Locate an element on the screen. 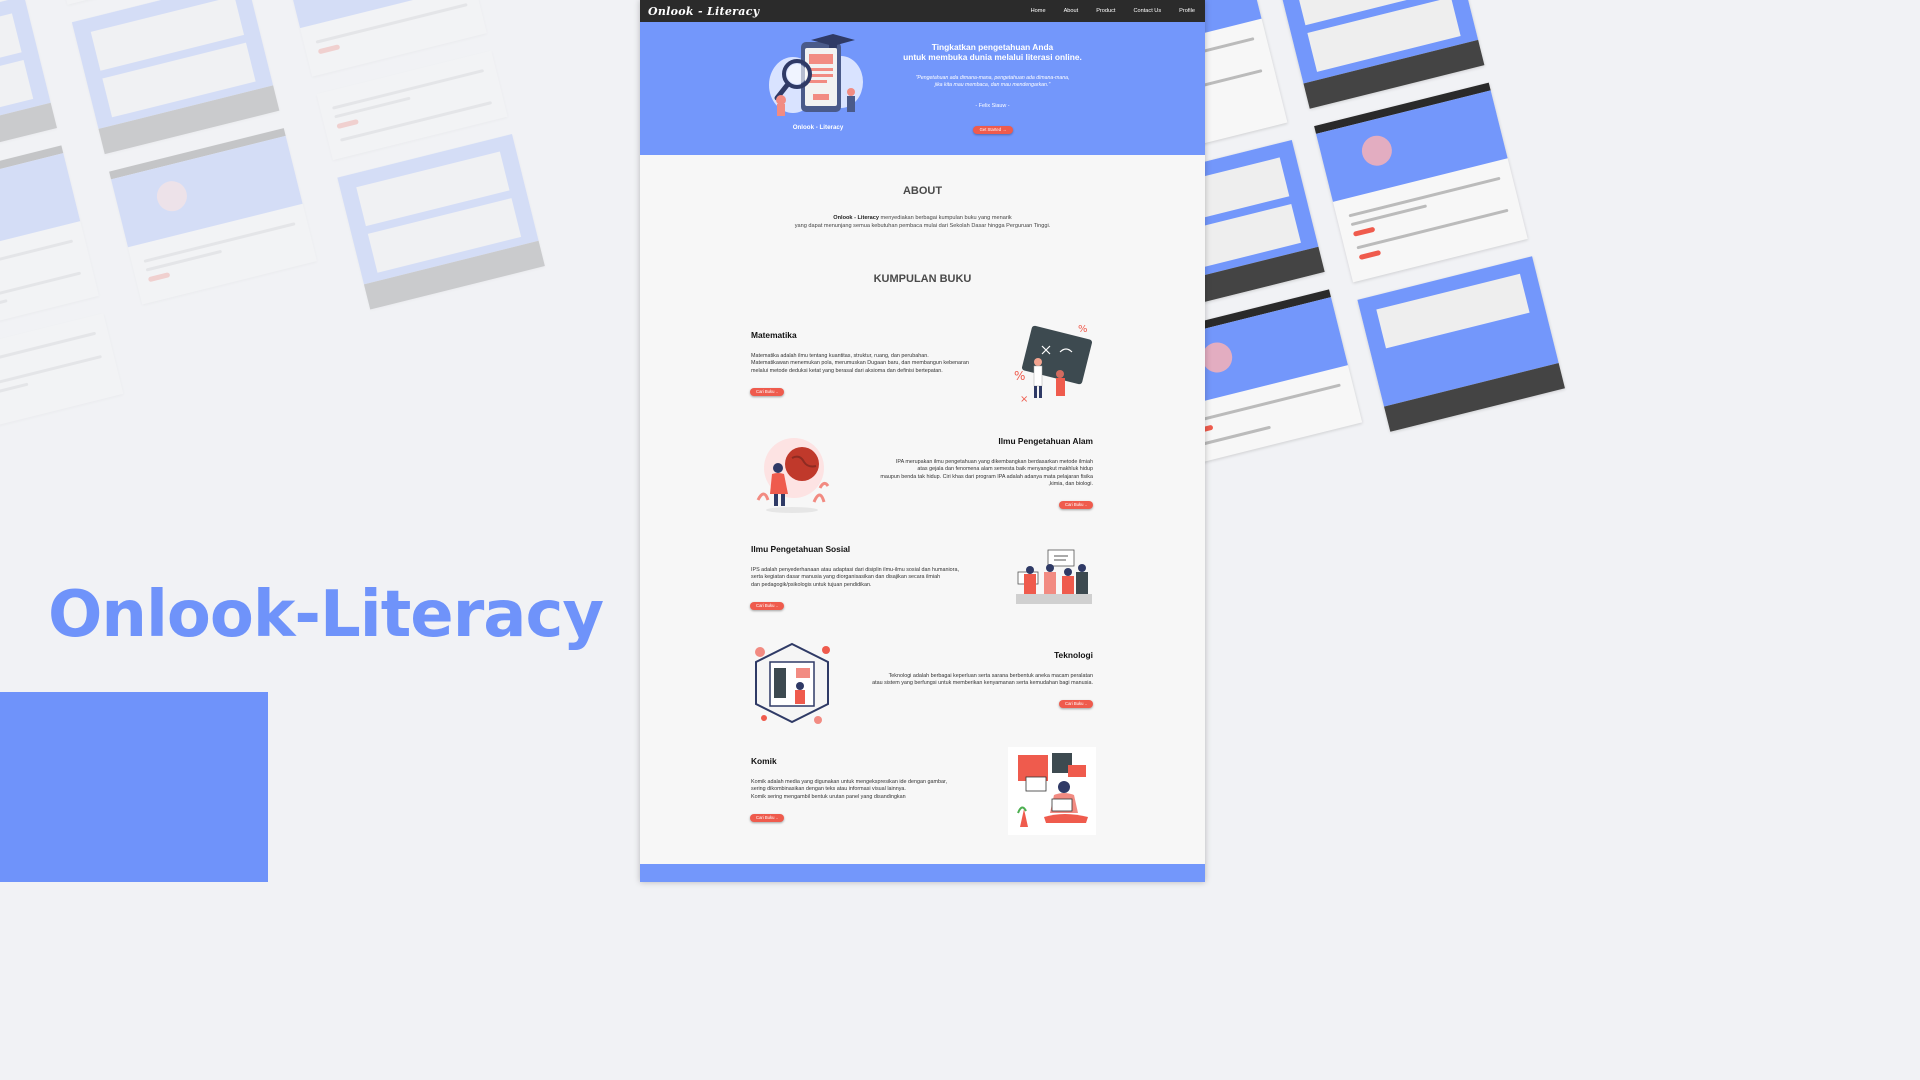 The image size is (1920, 1080). get-started-button: Get Started → is located at coordinates (993, 130).